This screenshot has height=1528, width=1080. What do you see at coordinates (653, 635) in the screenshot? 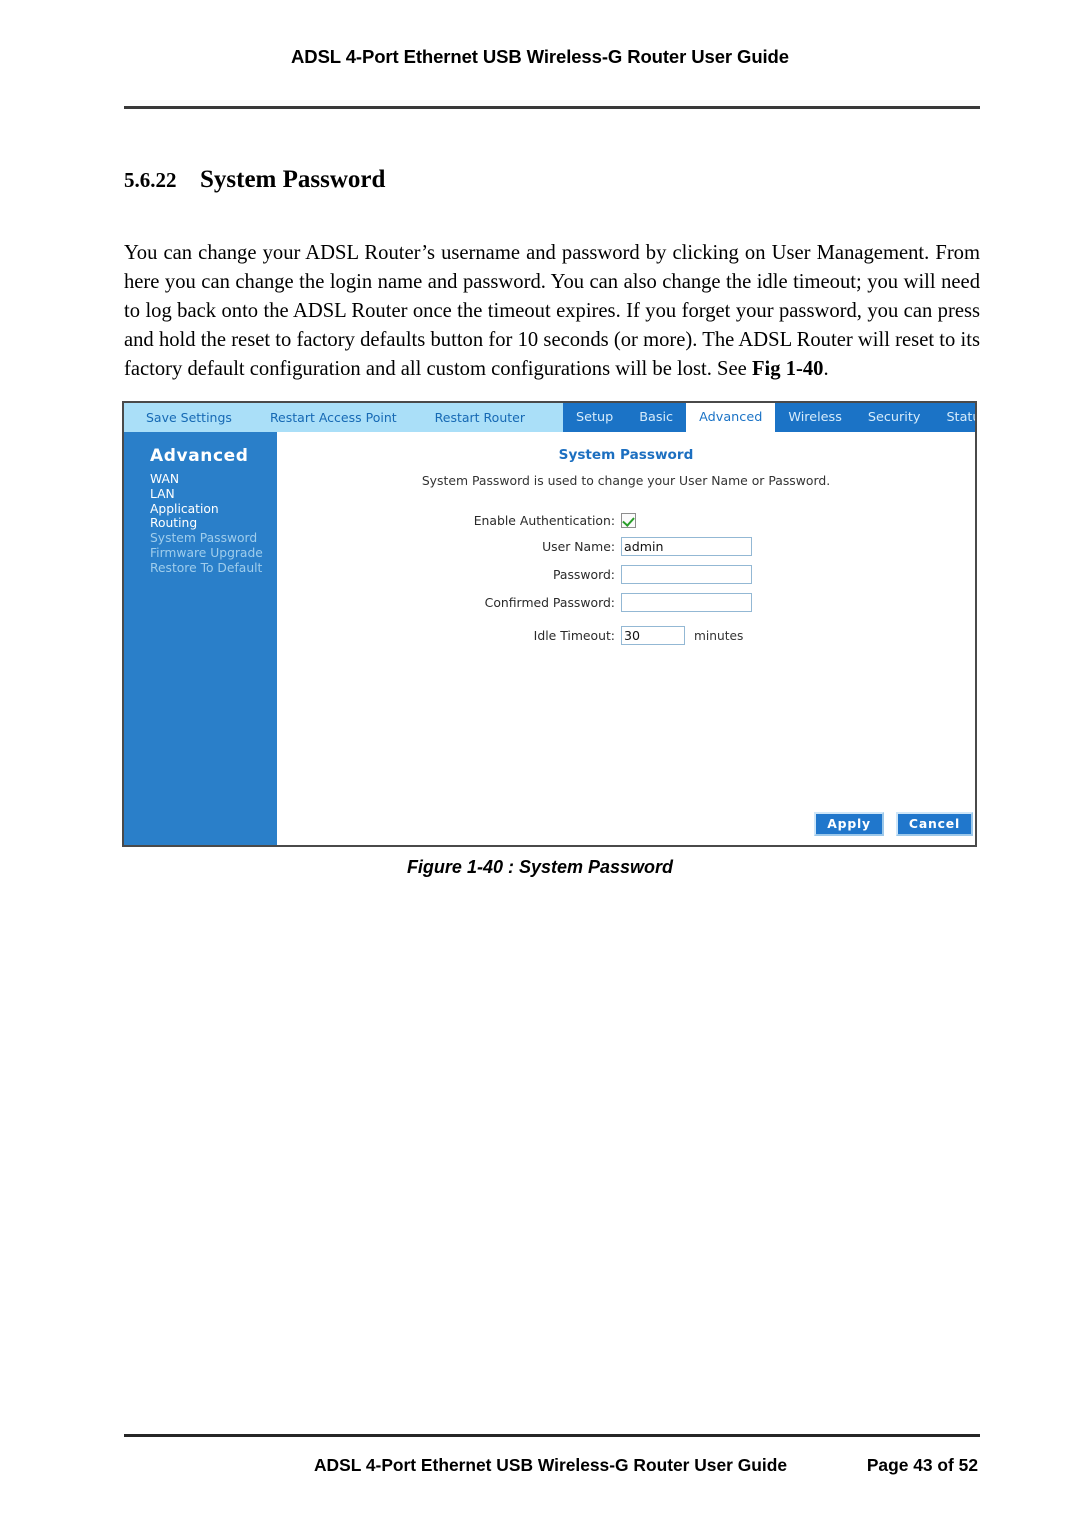
I see `idle-timeout-input` at bounding box center [653, 635].